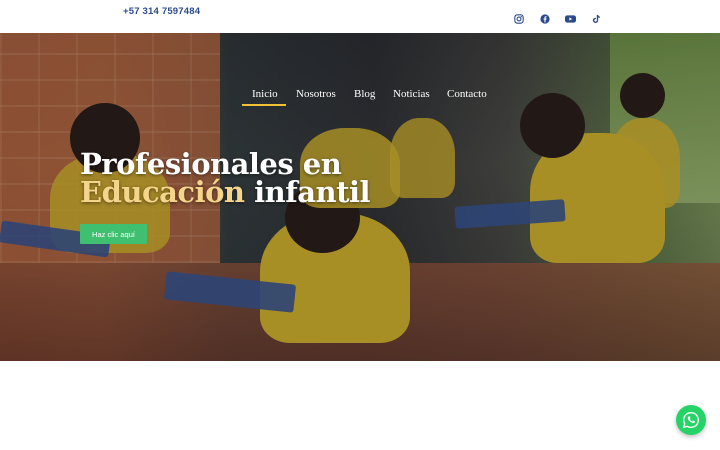 This screenshot has width=720, height=450. What do you see at coordinates (571, 17) in the screenshot?
I see `youtube-icon` at bounding box center [571, 17].